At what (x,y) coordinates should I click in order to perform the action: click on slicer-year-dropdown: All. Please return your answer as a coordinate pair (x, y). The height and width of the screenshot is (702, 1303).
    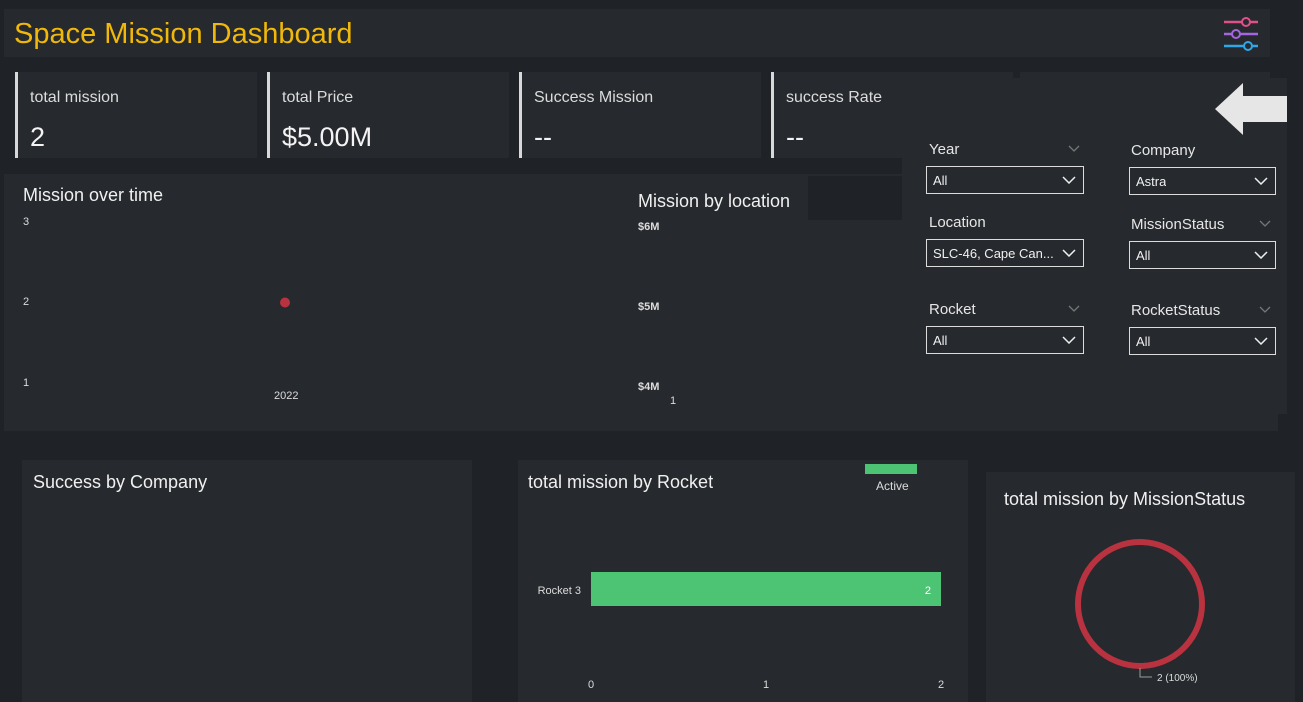
    Looking at the image, I should click on (1005, 180).